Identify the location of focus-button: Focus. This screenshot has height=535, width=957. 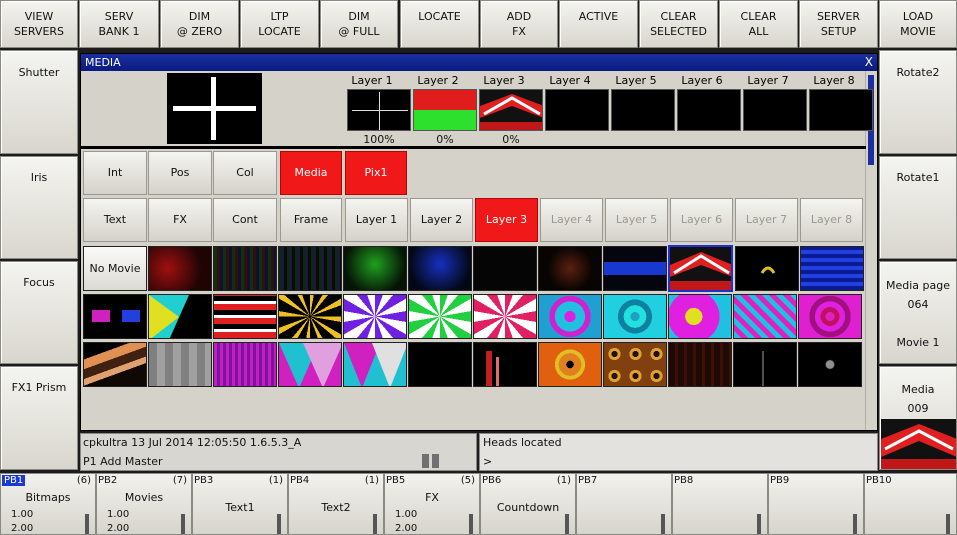
(39, 312).